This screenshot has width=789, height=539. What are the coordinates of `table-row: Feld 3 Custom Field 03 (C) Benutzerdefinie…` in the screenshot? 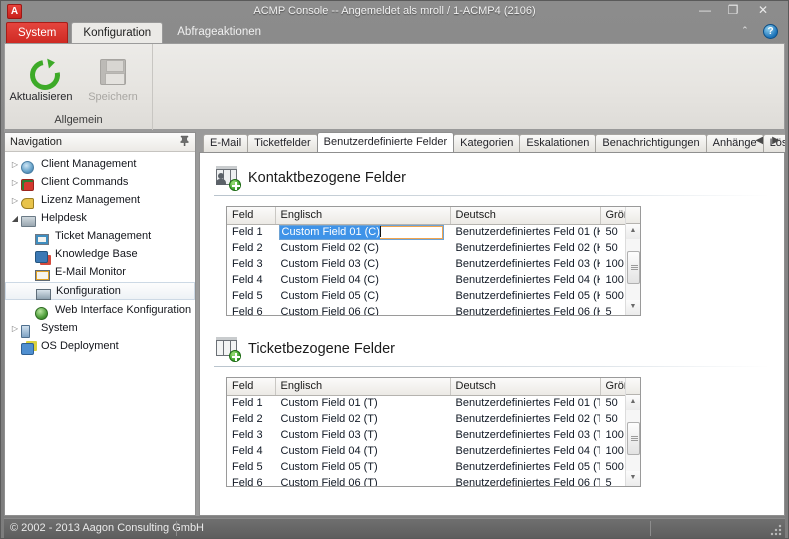 It's located at (433, 264).